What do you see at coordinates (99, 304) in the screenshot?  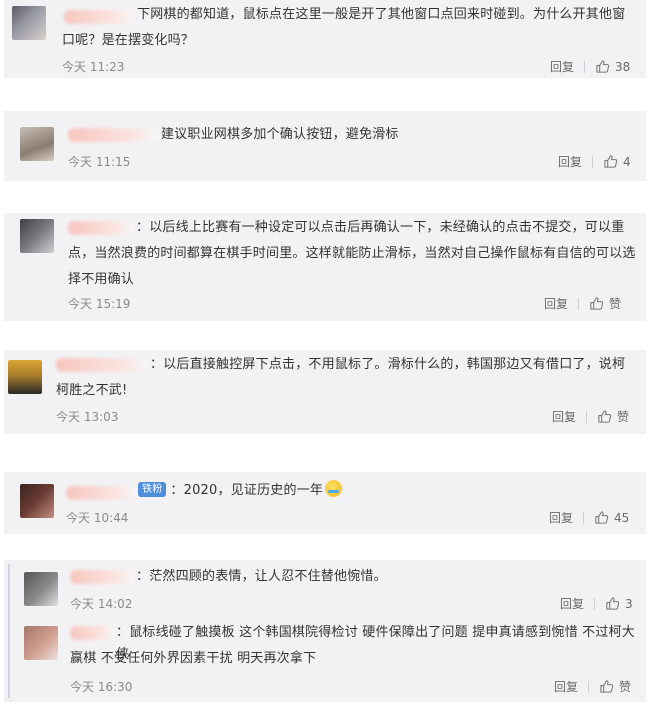 I see `comment-time: 今天 15:19` at bounding box center [99, 304].